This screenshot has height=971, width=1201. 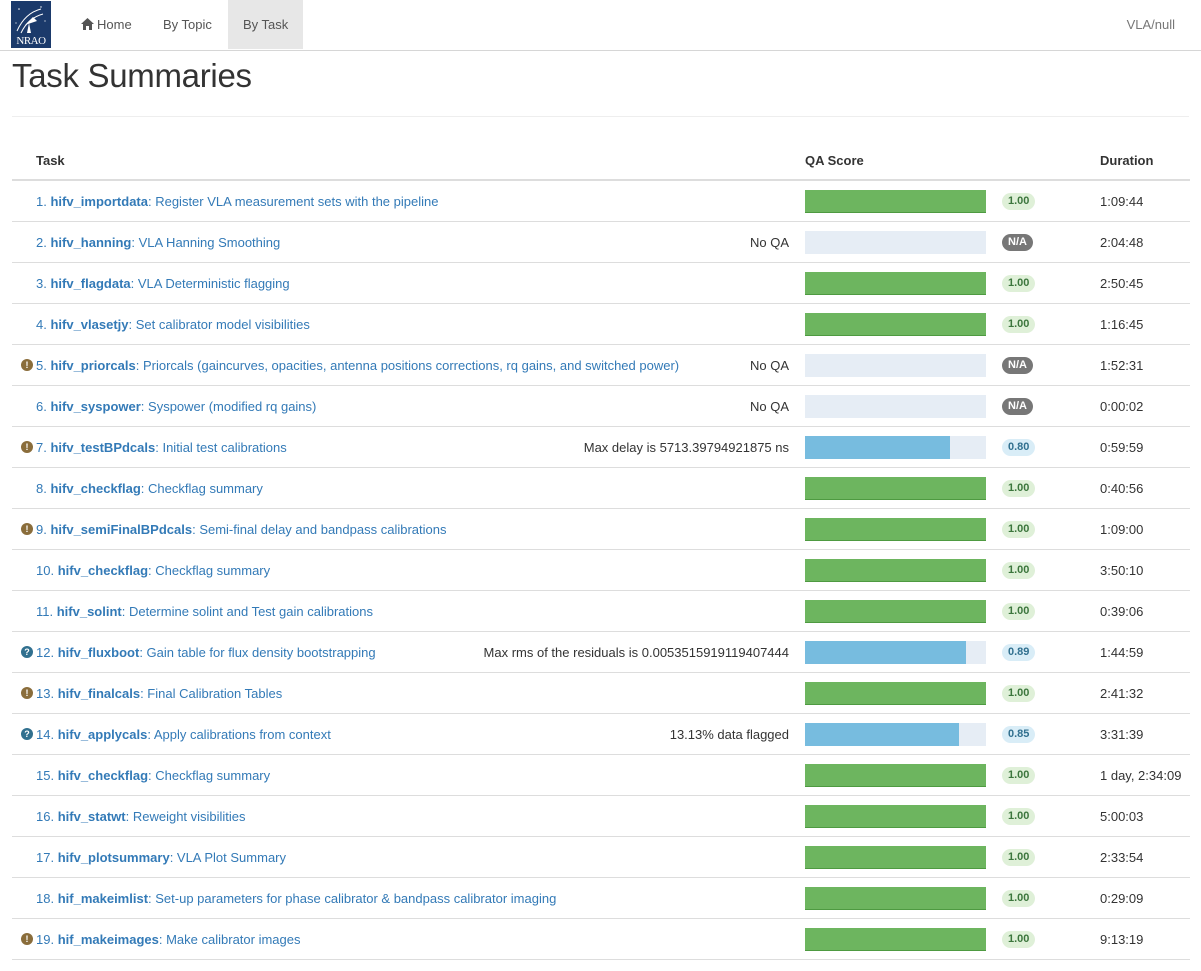 I want to click on task-description: : VLA Hanning Smoothing, so click(x=206, y=242).